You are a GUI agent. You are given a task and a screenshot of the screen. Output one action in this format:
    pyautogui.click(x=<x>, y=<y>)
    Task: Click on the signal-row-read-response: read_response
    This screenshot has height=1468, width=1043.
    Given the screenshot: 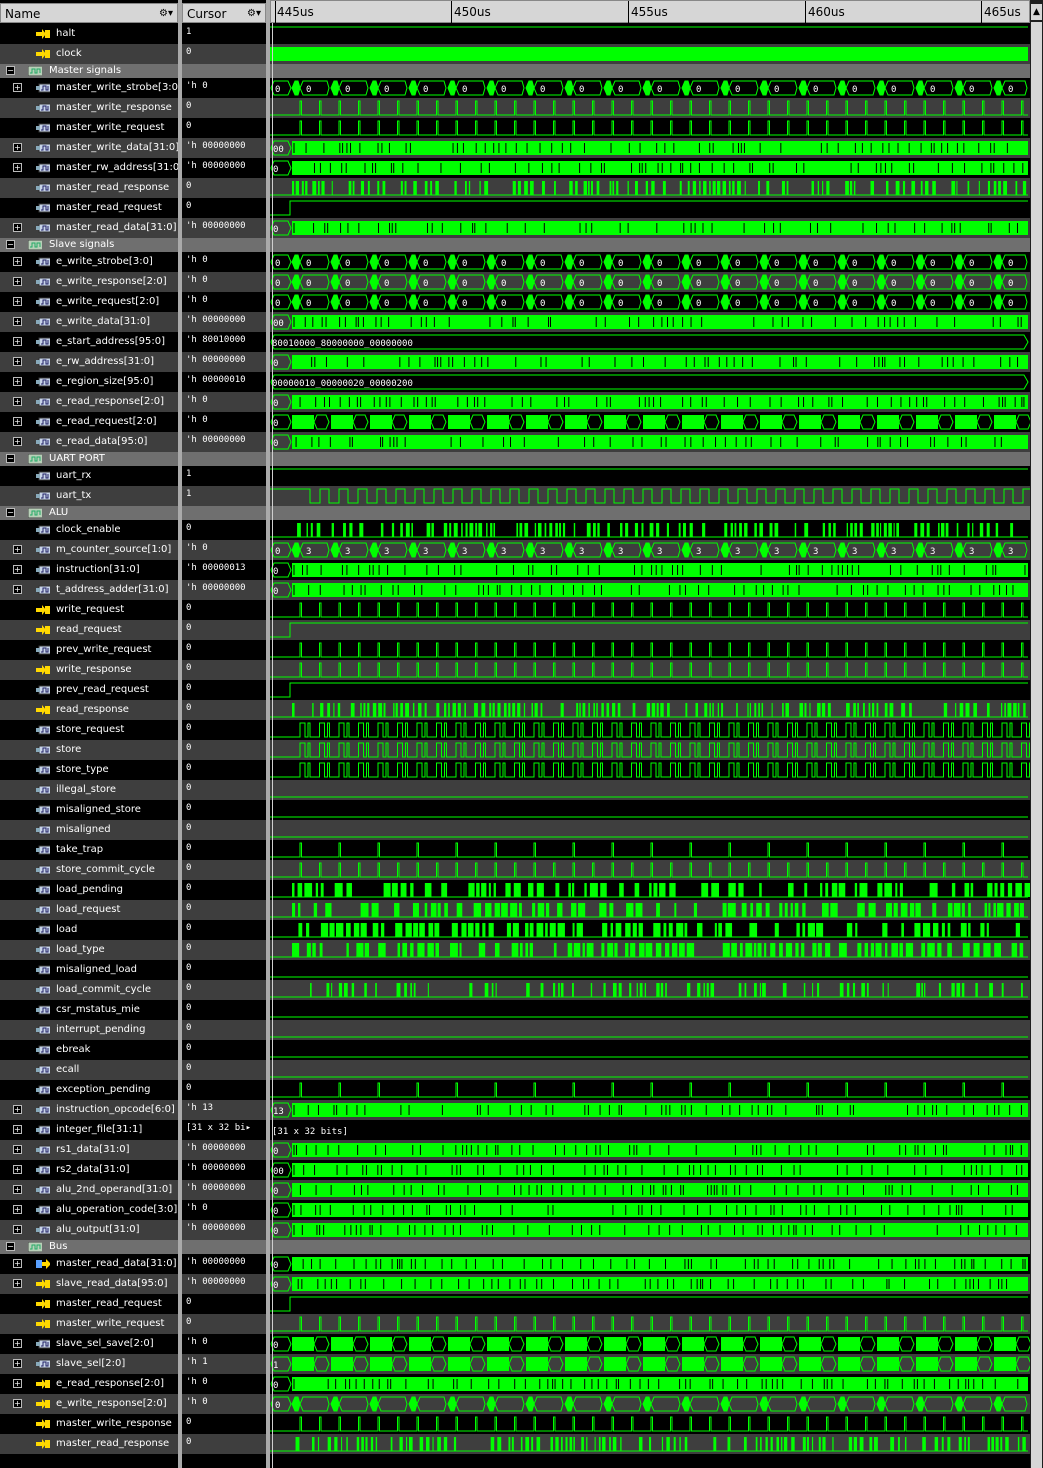 What is the action you would take?
    pyautogui.click(x=89, y=710)
    